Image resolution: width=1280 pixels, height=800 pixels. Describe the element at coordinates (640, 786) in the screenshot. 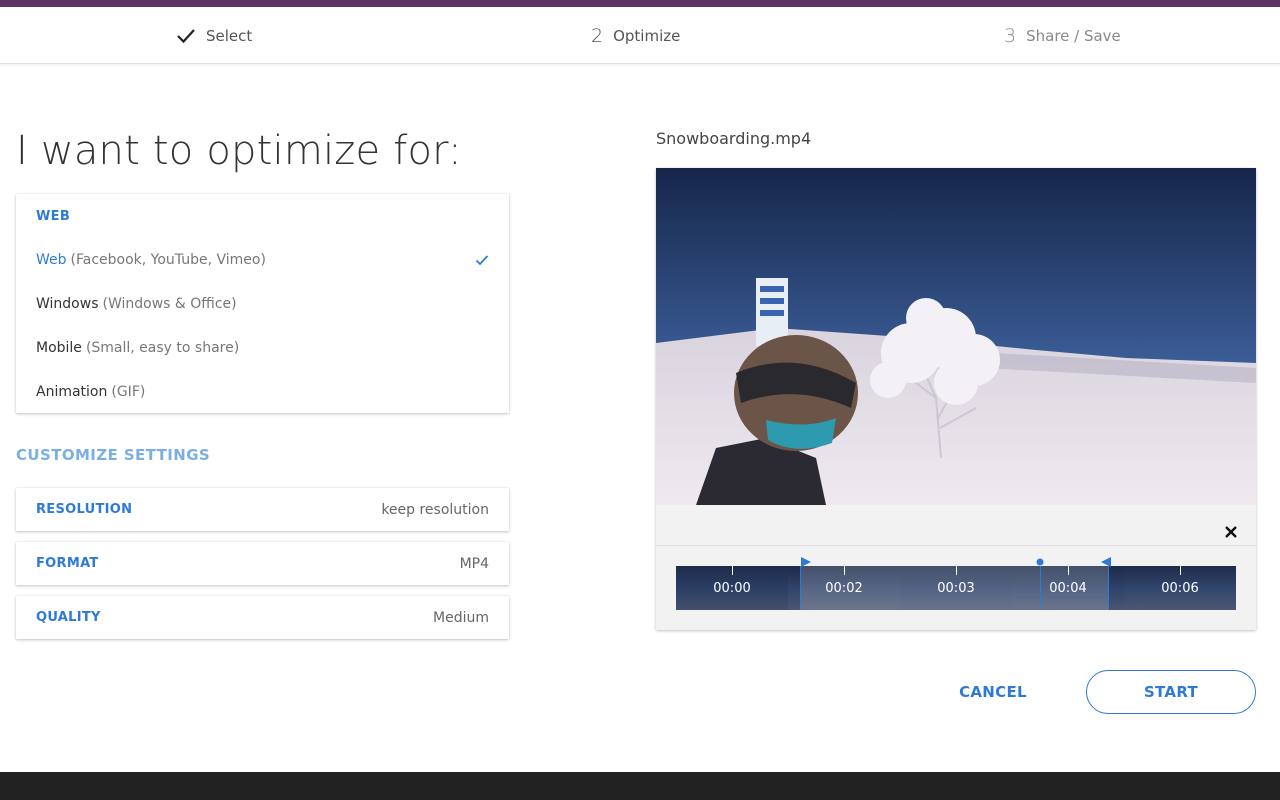

I see `footer-bar` at that location.